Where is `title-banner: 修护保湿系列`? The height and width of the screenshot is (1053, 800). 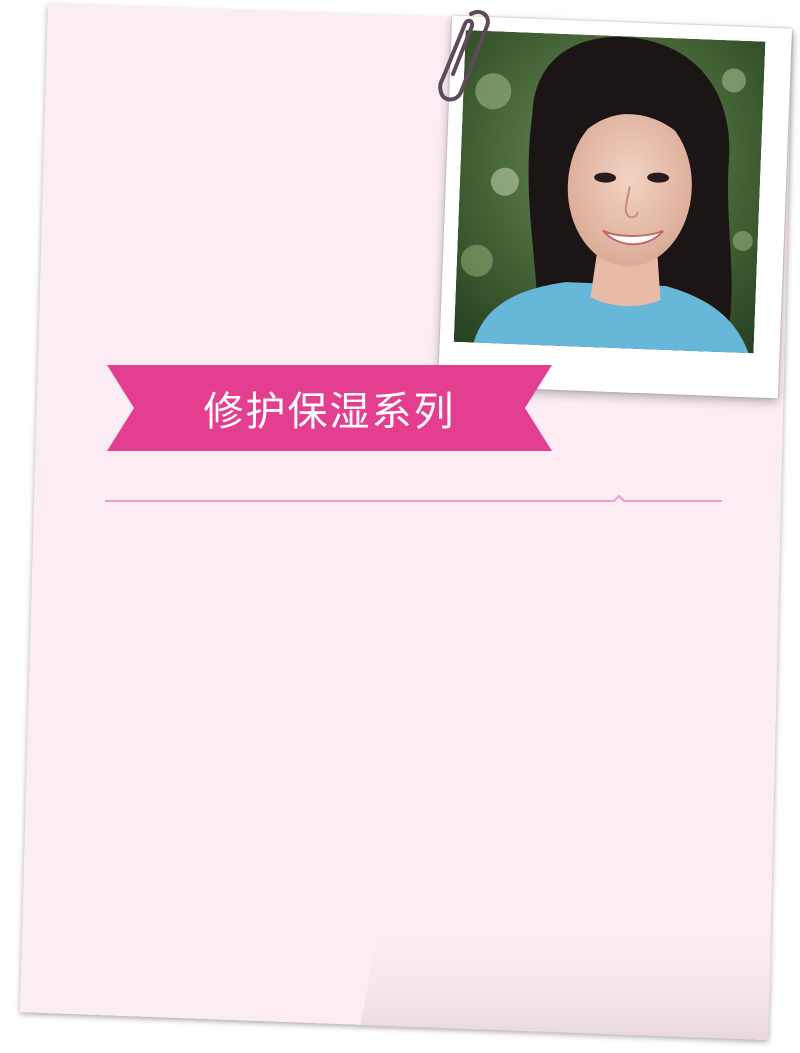 title-banner: 修护保湿系列 is located at coordinates (329, 408).